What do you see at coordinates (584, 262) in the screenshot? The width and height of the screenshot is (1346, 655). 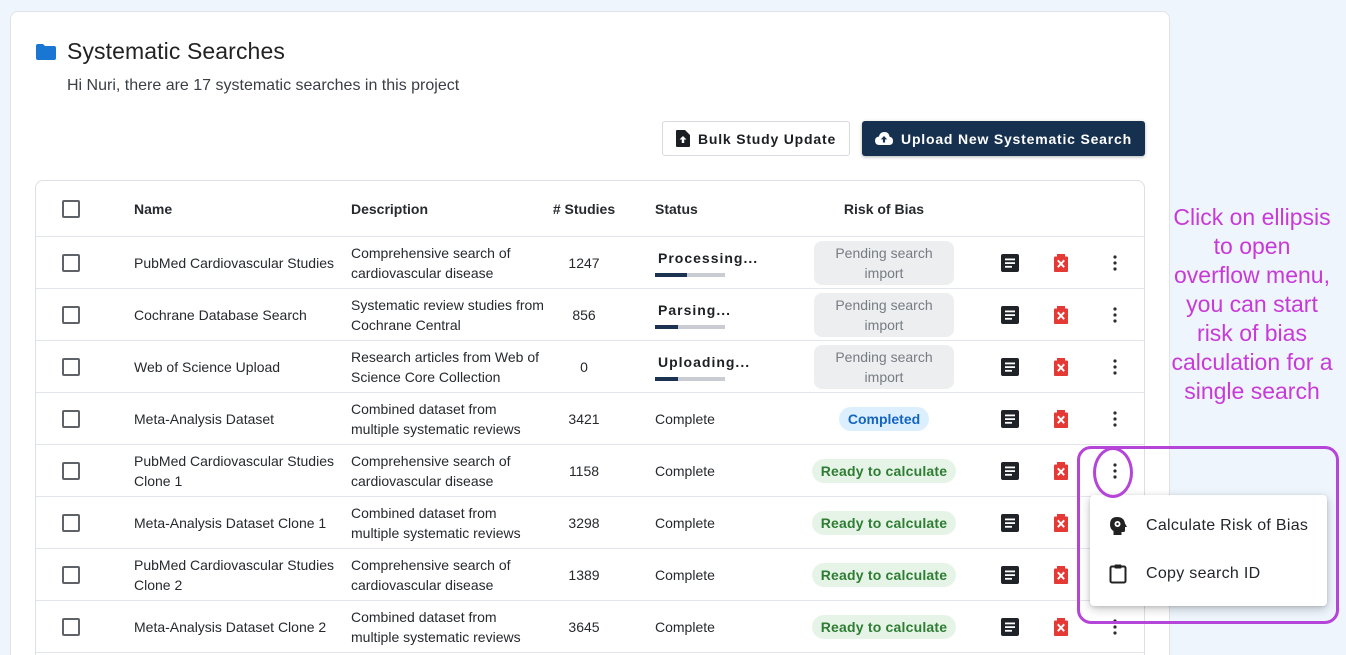 I see `study-count: 1247` at bounding box center [584, 262].